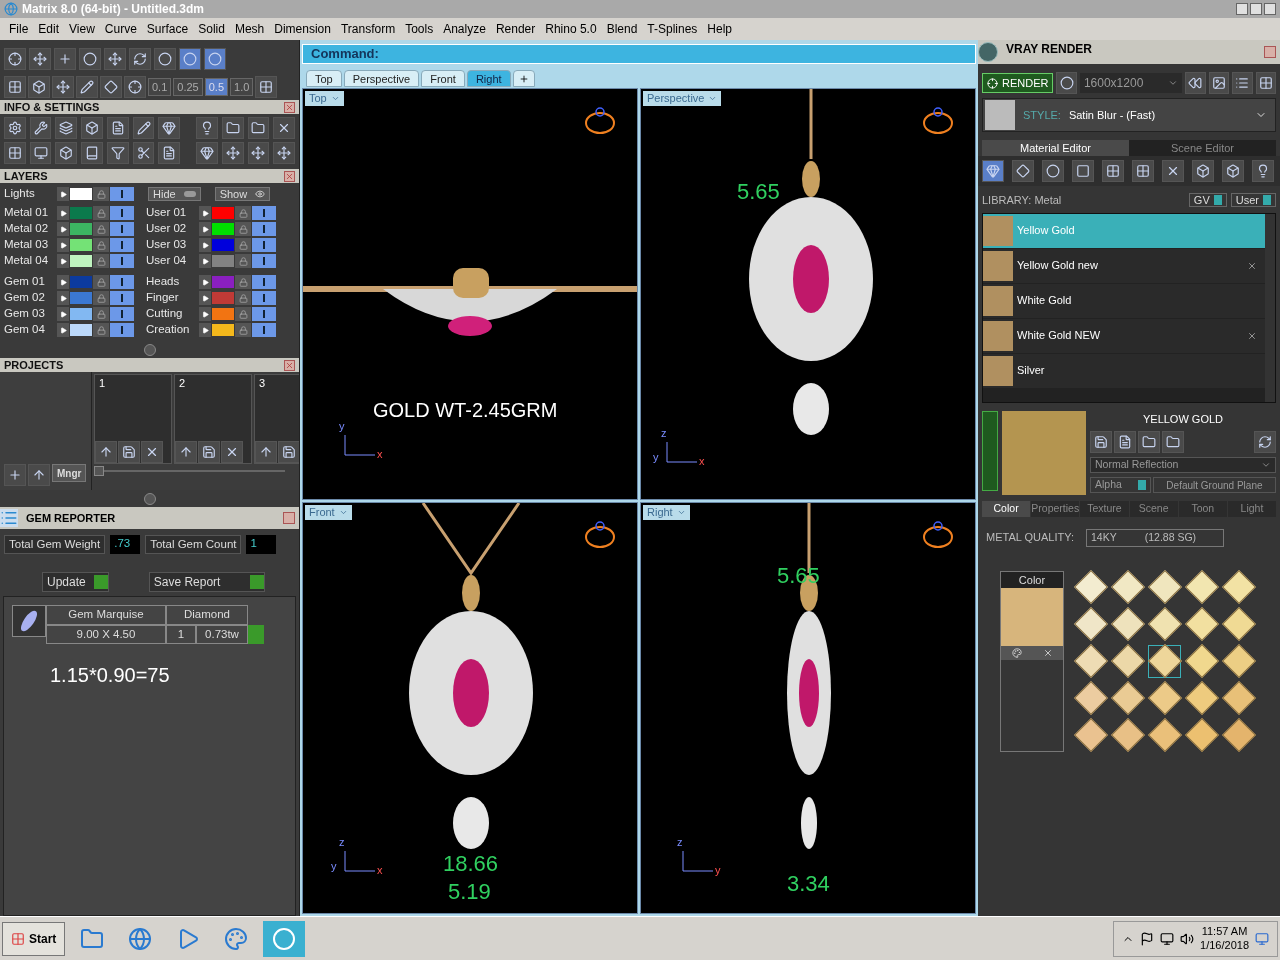  What do you see at coordinates (720, 29) in the screenshot?
I see `menu-item: Help` at bounding box center [720, 29].